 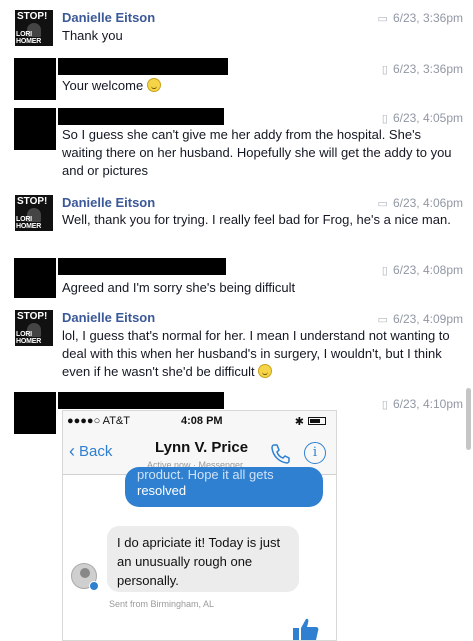 I want to click on timestamp-text: 6/23, 4:09pm, so click(x=427, y=319).